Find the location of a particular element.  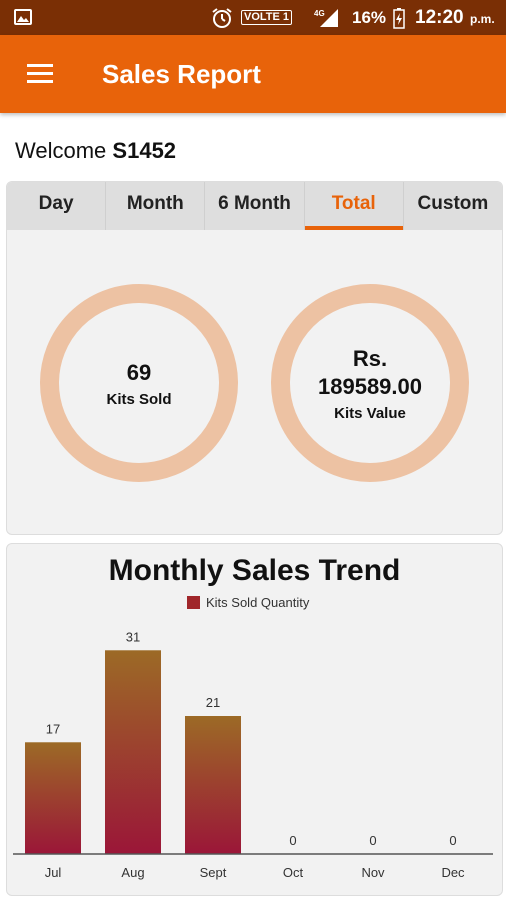

kits-value-ring: Rs. 189589.00 Kits Value is located at coordinates (370, 383).